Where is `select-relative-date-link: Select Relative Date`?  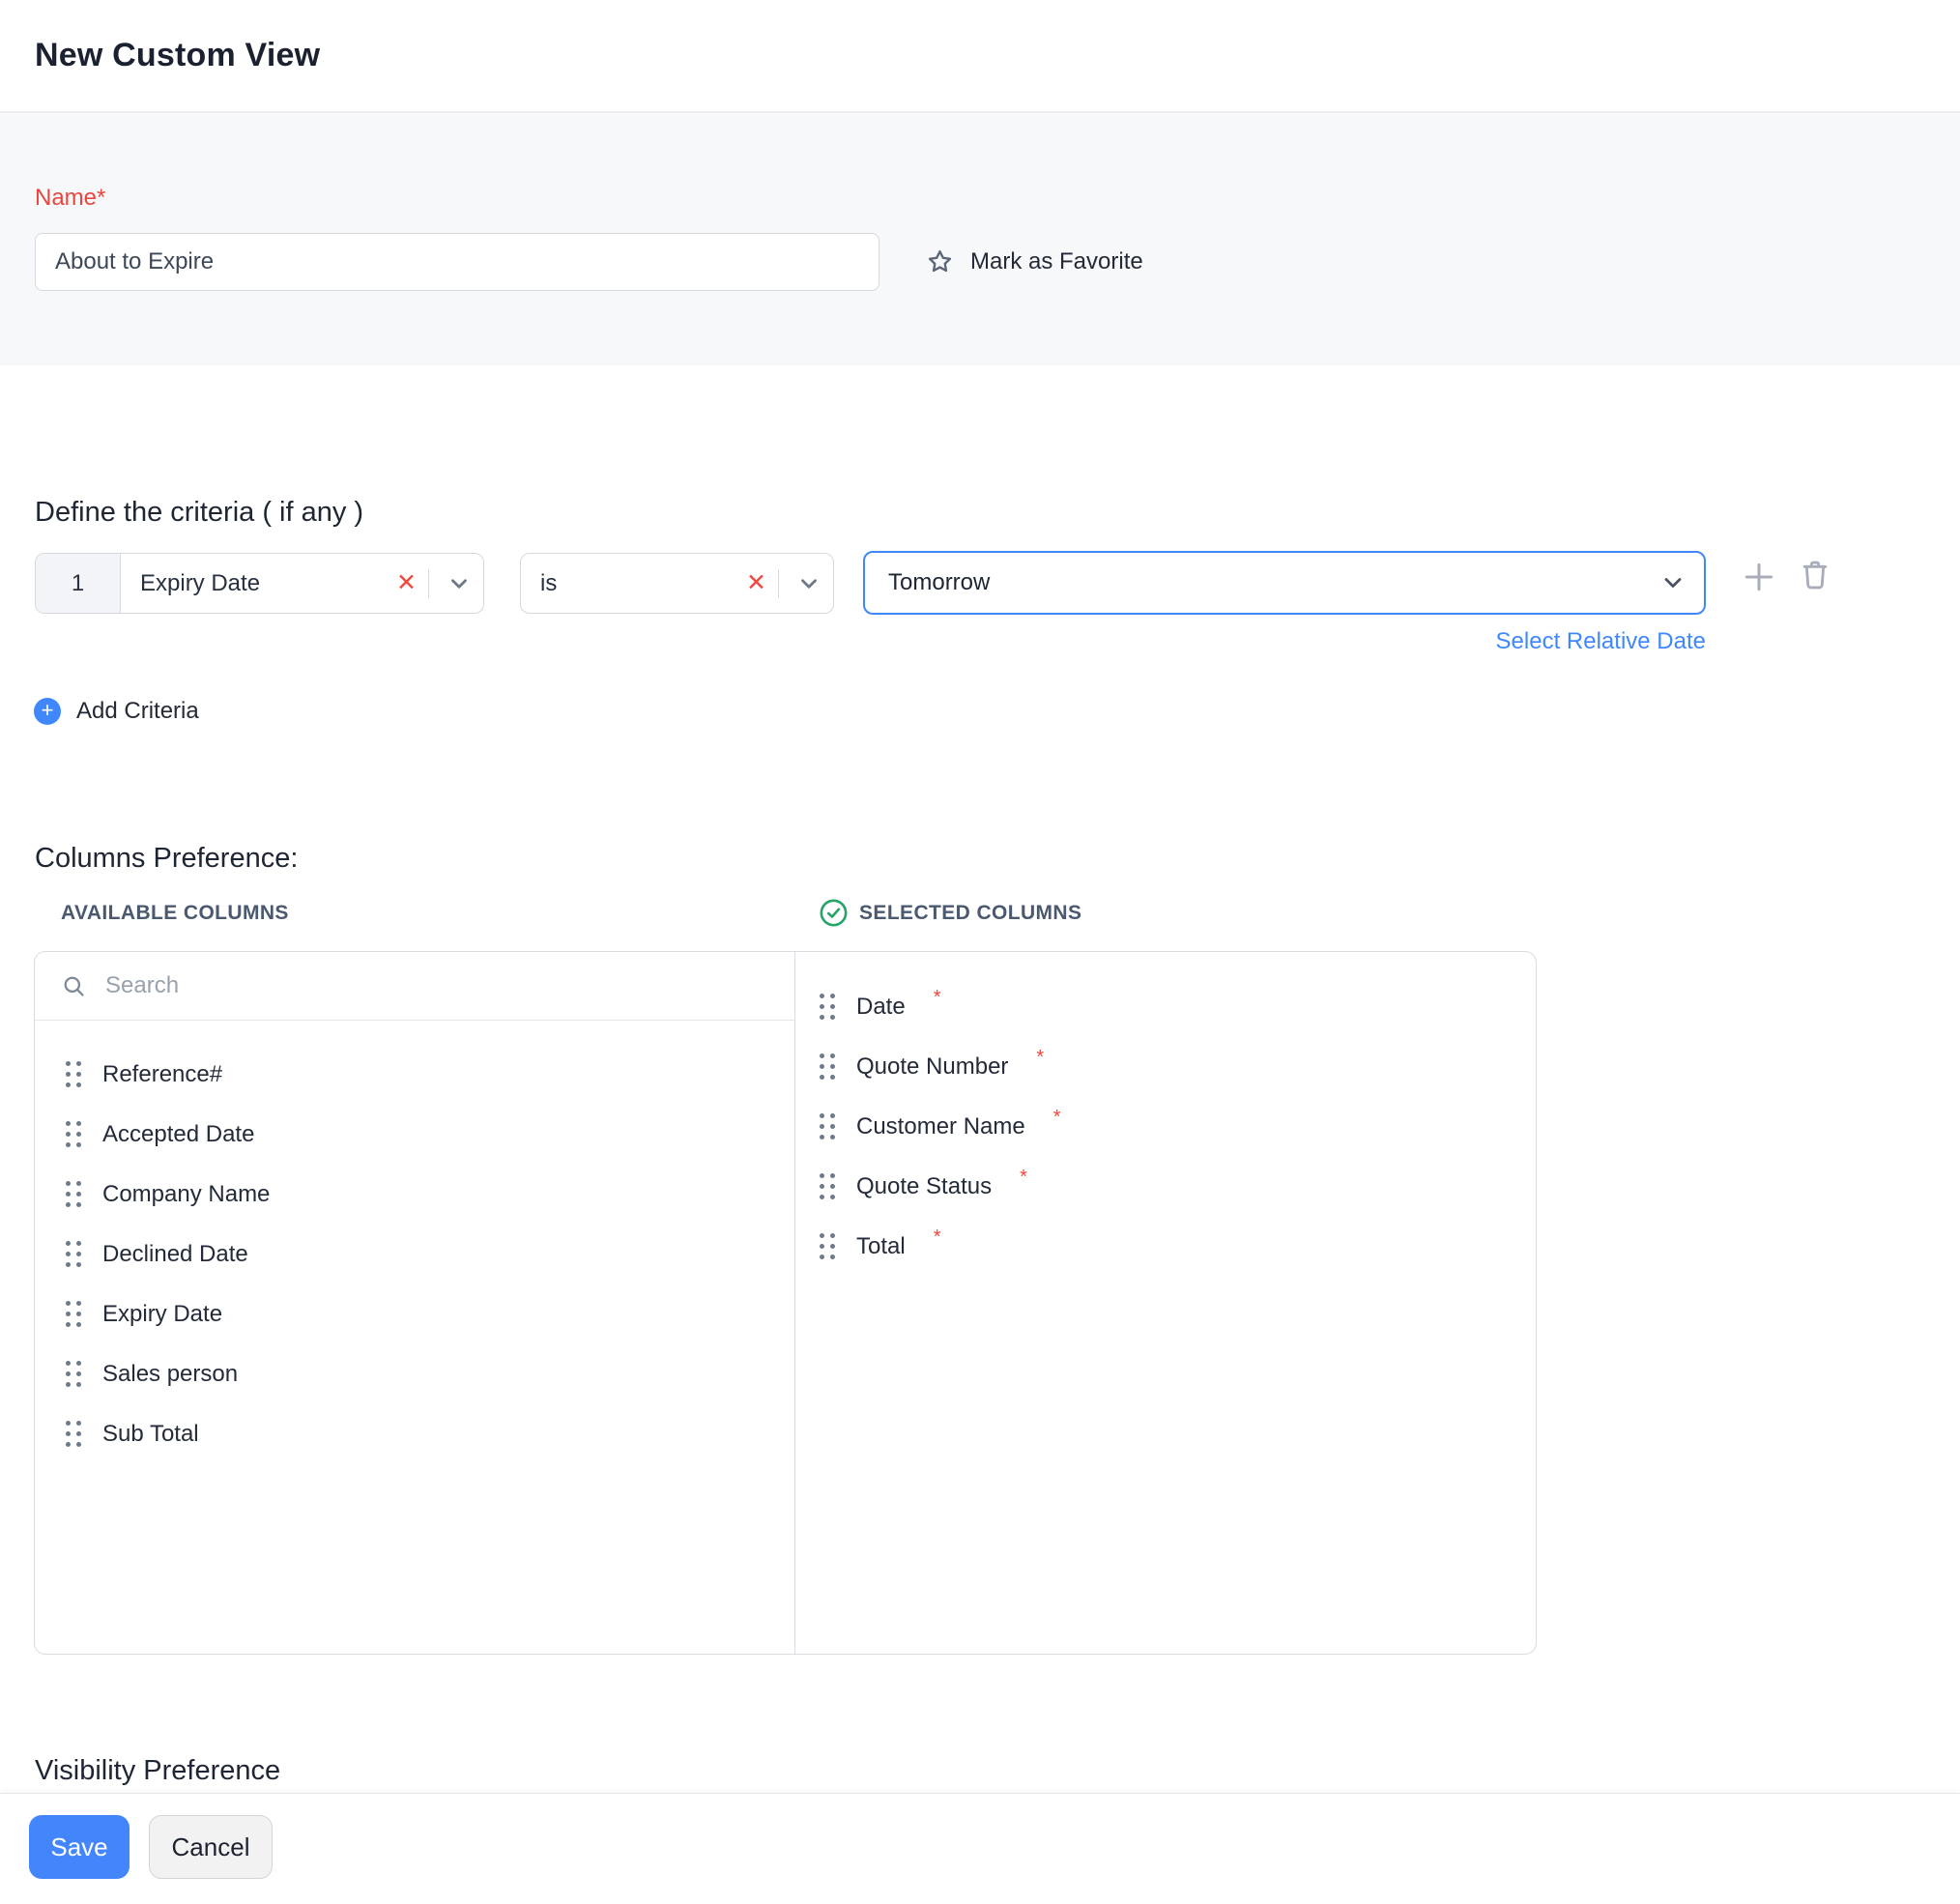
select-relative-date-link: Select Relative Date is located at coordinates (1601, 641).